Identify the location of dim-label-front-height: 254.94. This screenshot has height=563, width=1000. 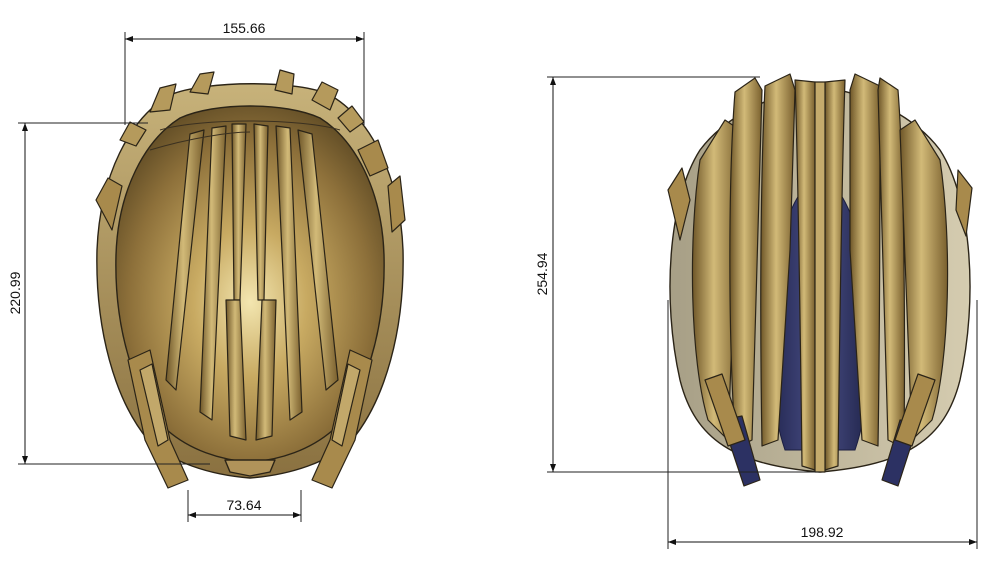
(542, 273).